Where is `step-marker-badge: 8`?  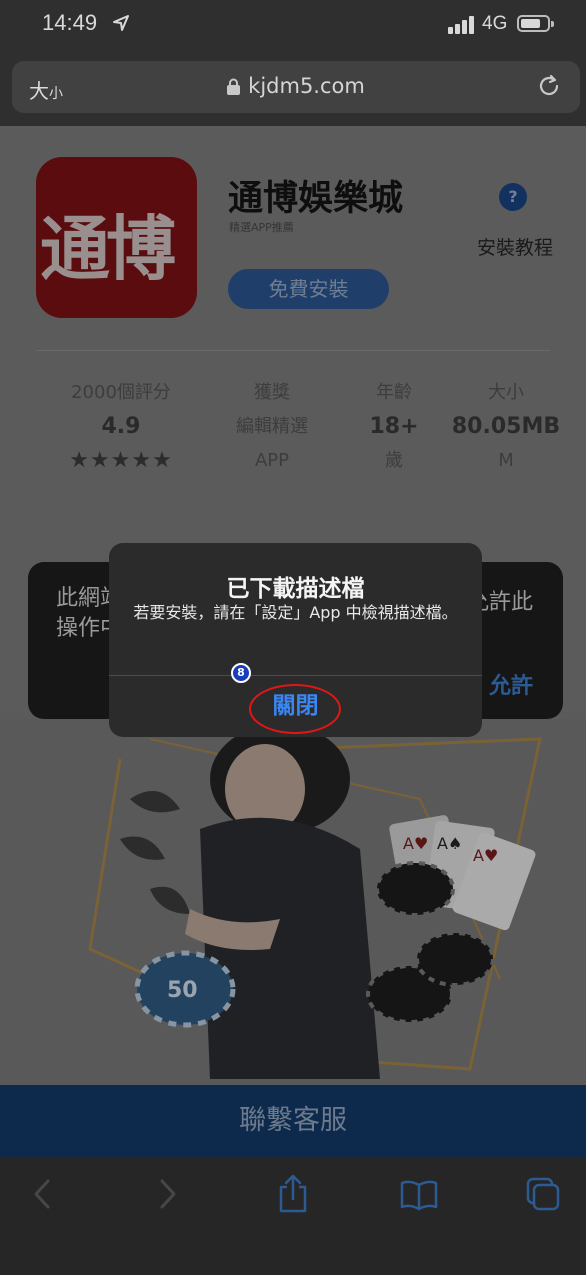
step-marker-badge: 8 is located at coordinates (241, 673).